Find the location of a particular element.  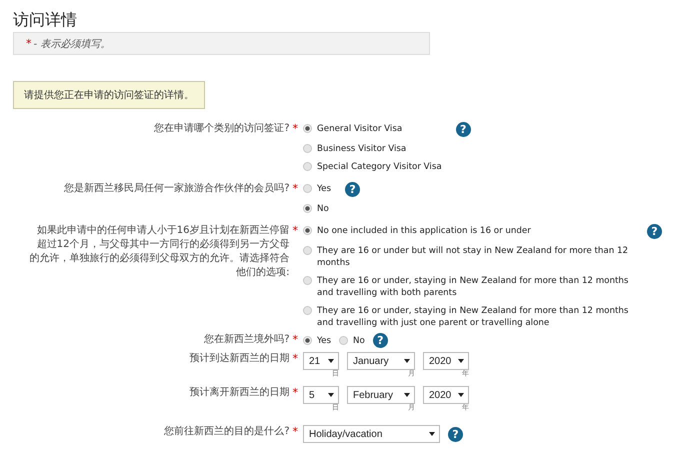

question-label: 如果此申请中的任何申请人小于16岁且计划在新西兰停留超过12个月，与父母其中一方同行的必须得到另一方父母的允许，单独旅行的必须得到父母双方的允许。请选择符合他们的选项: is located at coordinates (159, 252).